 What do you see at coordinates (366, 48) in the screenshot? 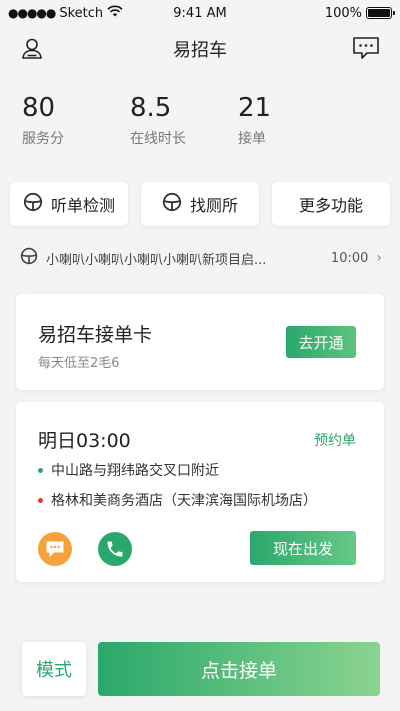
I see `message-icon` at bounding box center [366, 48].